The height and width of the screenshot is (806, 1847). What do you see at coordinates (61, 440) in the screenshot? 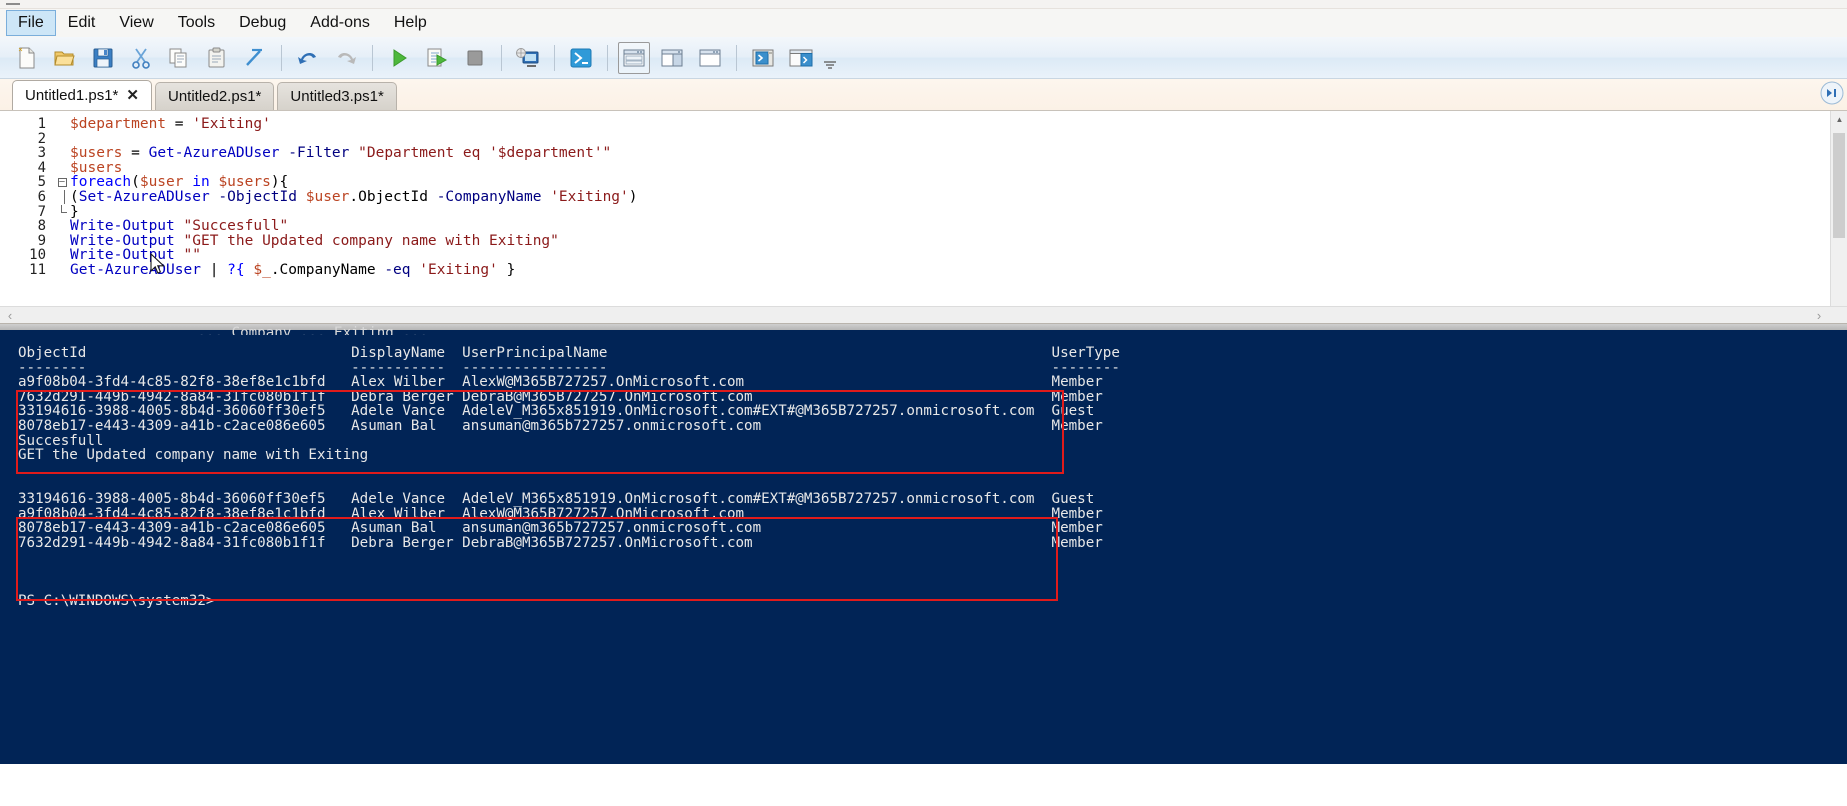
I see `console-message-text: Succesfull` at bounding box center [61, 440].